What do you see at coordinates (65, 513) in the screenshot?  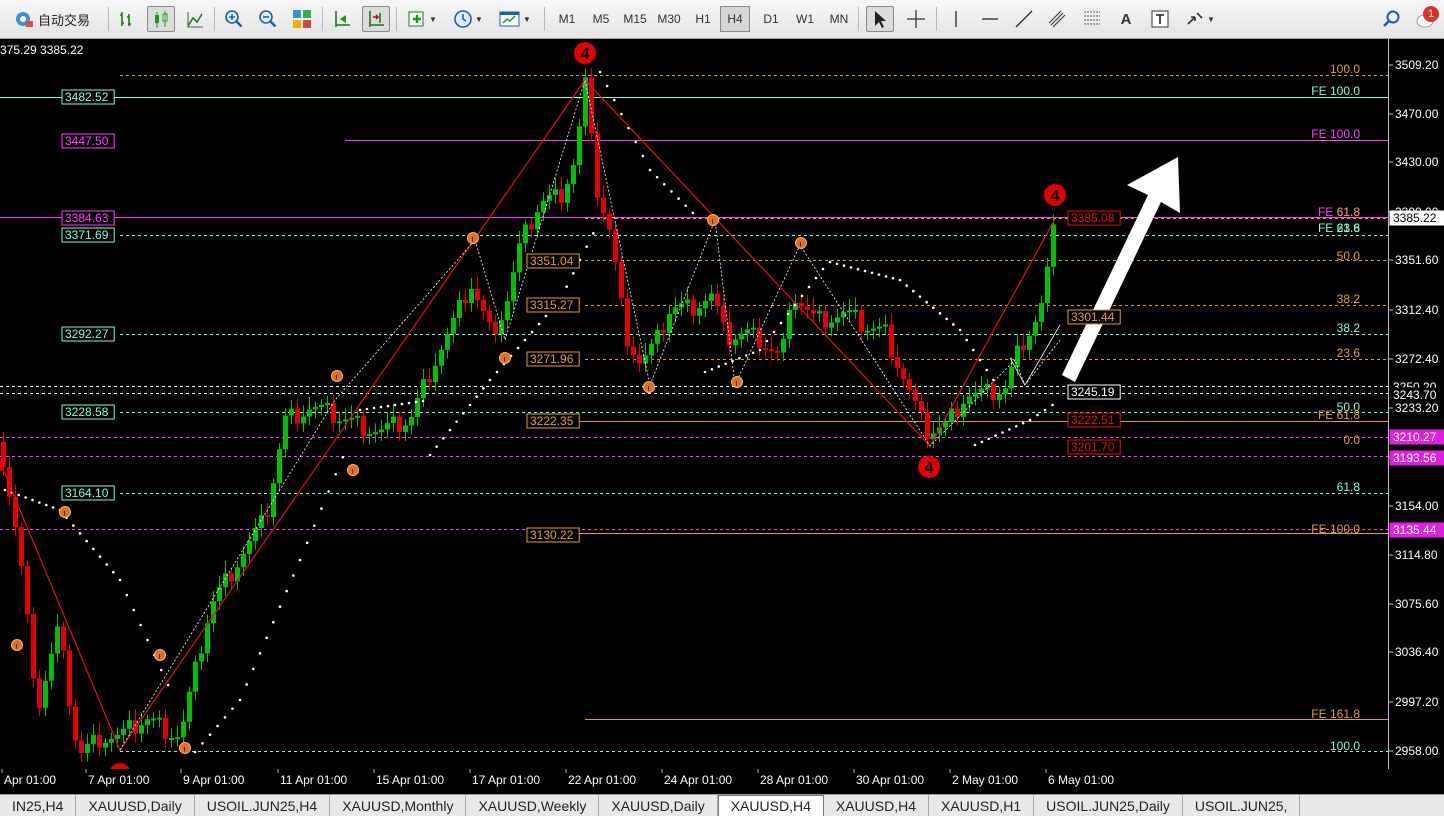 I see `pivot-marker-glyph: ı` at bounding box center [65, 513].